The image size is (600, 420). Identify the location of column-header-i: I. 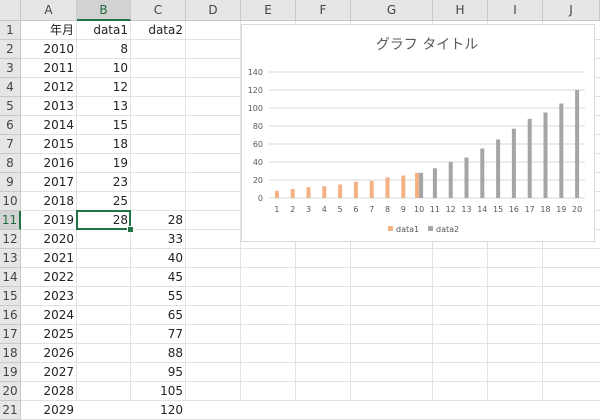
(515, 10).